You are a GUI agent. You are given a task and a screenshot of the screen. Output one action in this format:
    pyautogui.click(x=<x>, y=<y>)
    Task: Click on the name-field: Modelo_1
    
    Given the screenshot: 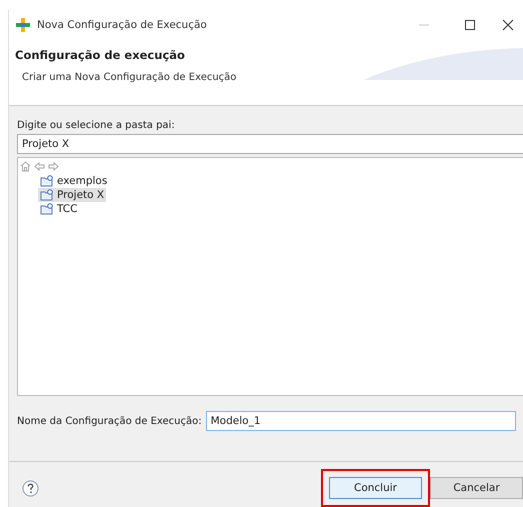 What is the action you would take?
    pyautogui.click(x=361, y=421)
    